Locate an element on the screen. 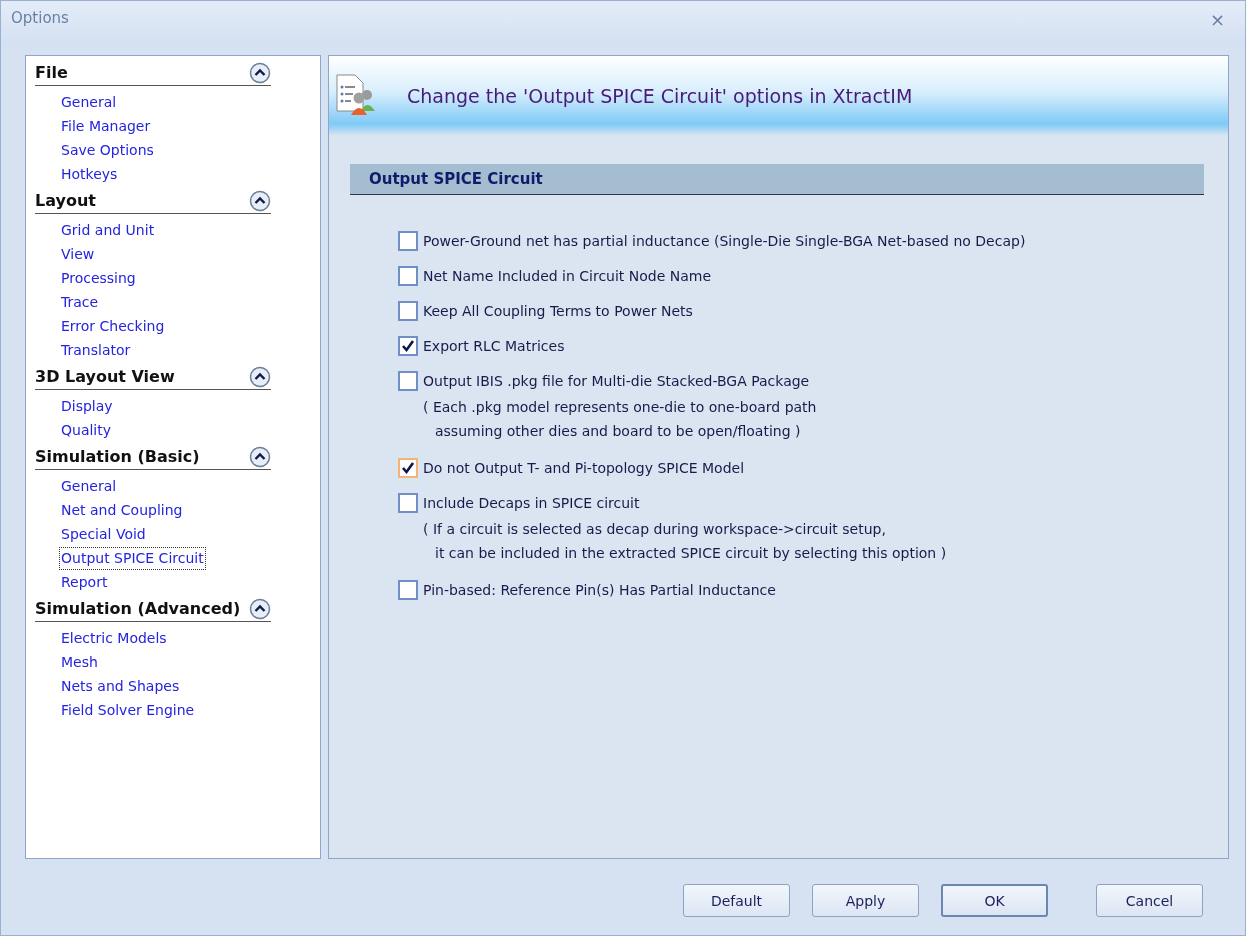  group-title: 3D Layout View is located at coordinates (105, 376).